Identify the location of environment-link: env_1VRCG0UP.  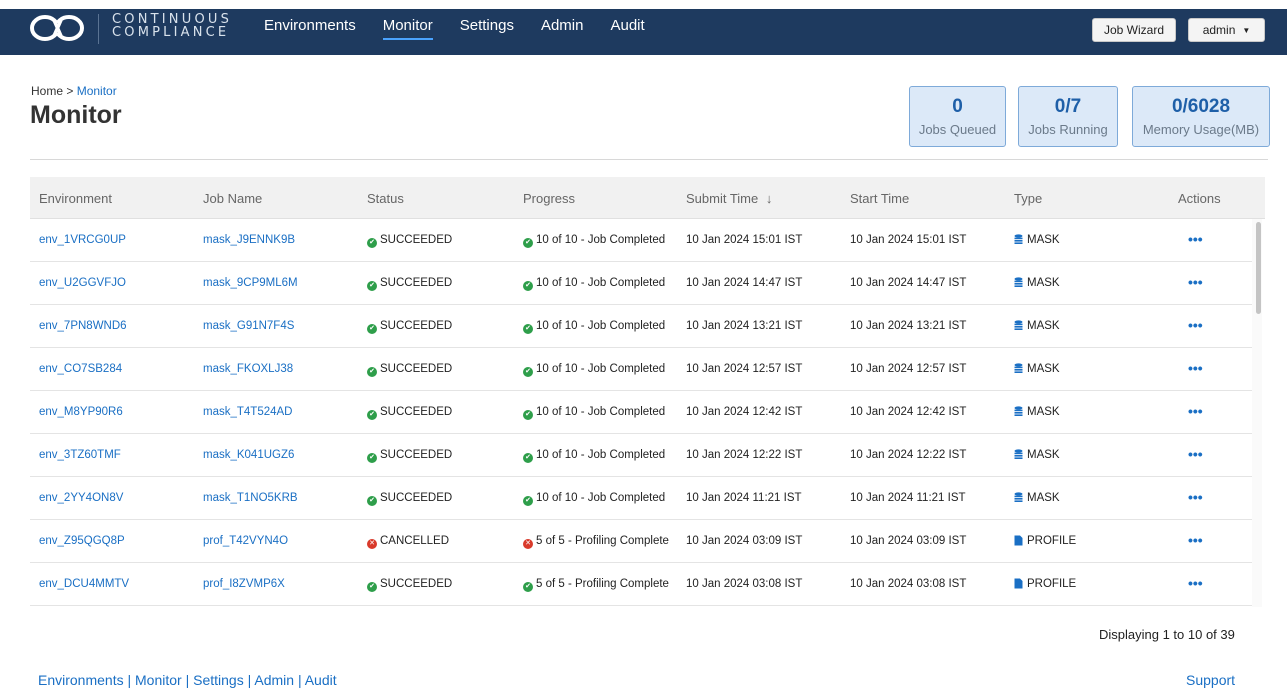
(82, 240).